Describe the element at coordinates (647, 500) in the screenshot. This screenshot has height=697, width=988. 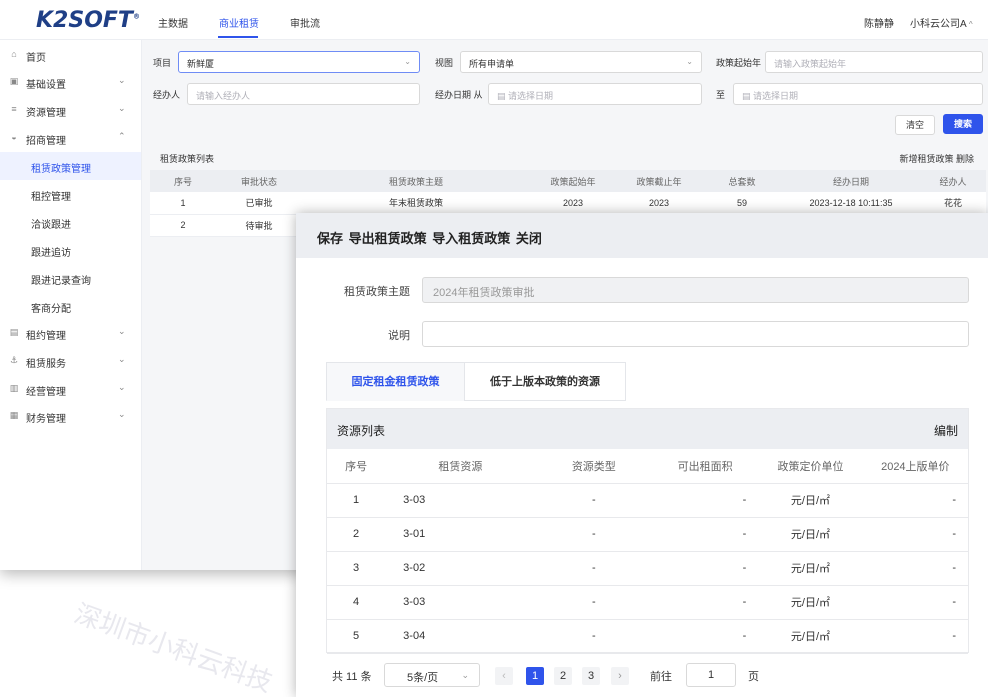
I see `table-row: 1 3-03- - 元/日/㎡ -` at that location.